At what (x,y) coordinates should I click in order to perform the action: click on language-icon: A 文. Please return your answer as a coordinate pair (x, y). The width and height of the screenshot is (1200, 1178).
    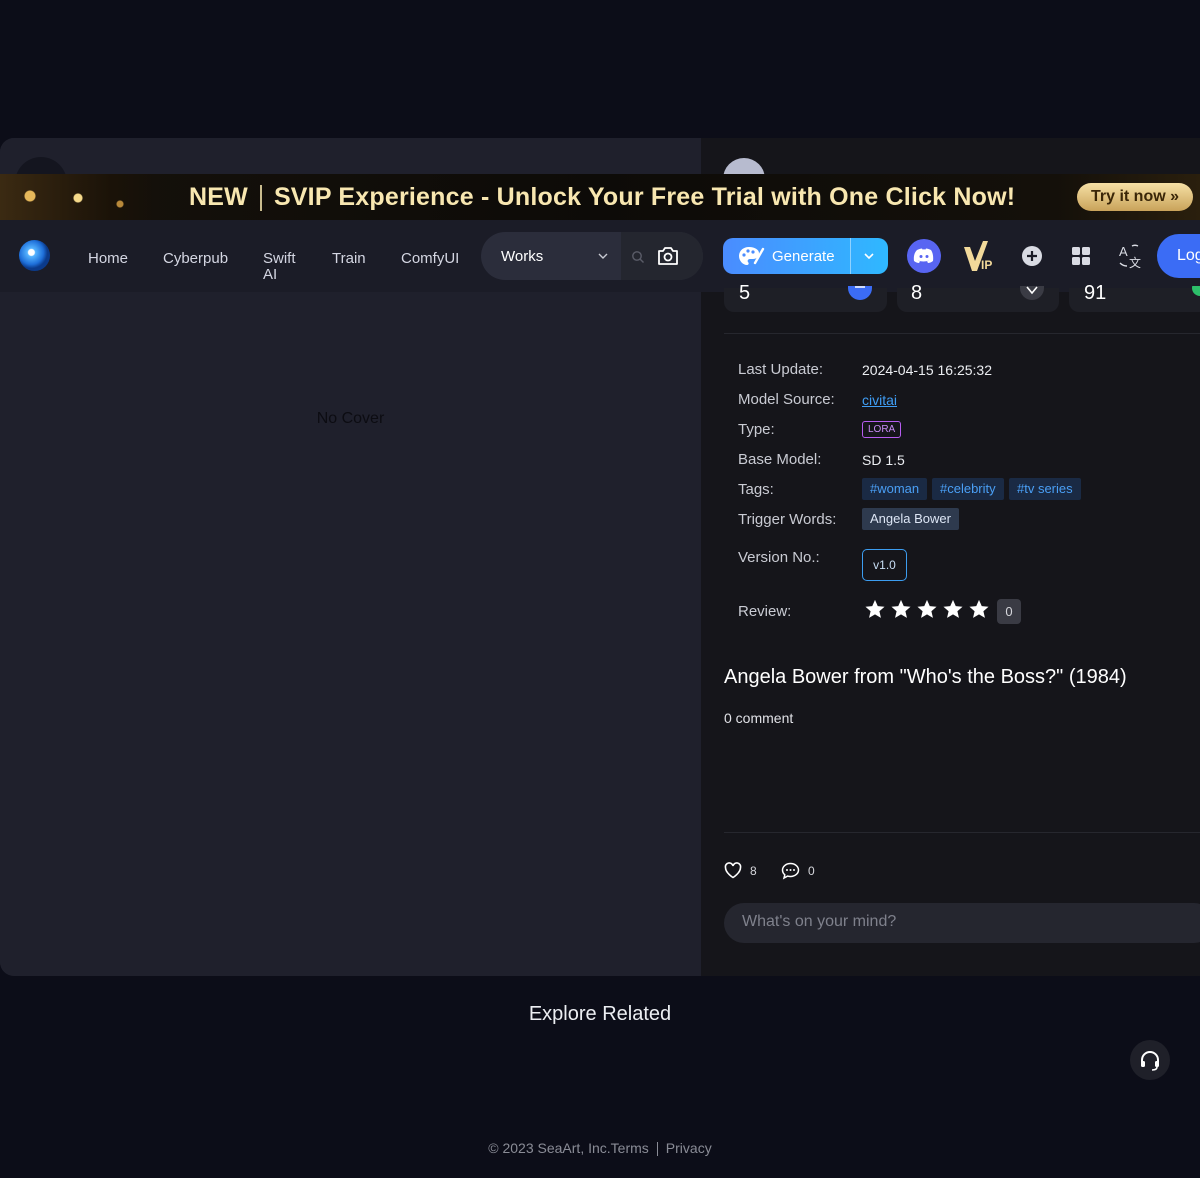
    Looking at the image, I should click on (1130, 256).